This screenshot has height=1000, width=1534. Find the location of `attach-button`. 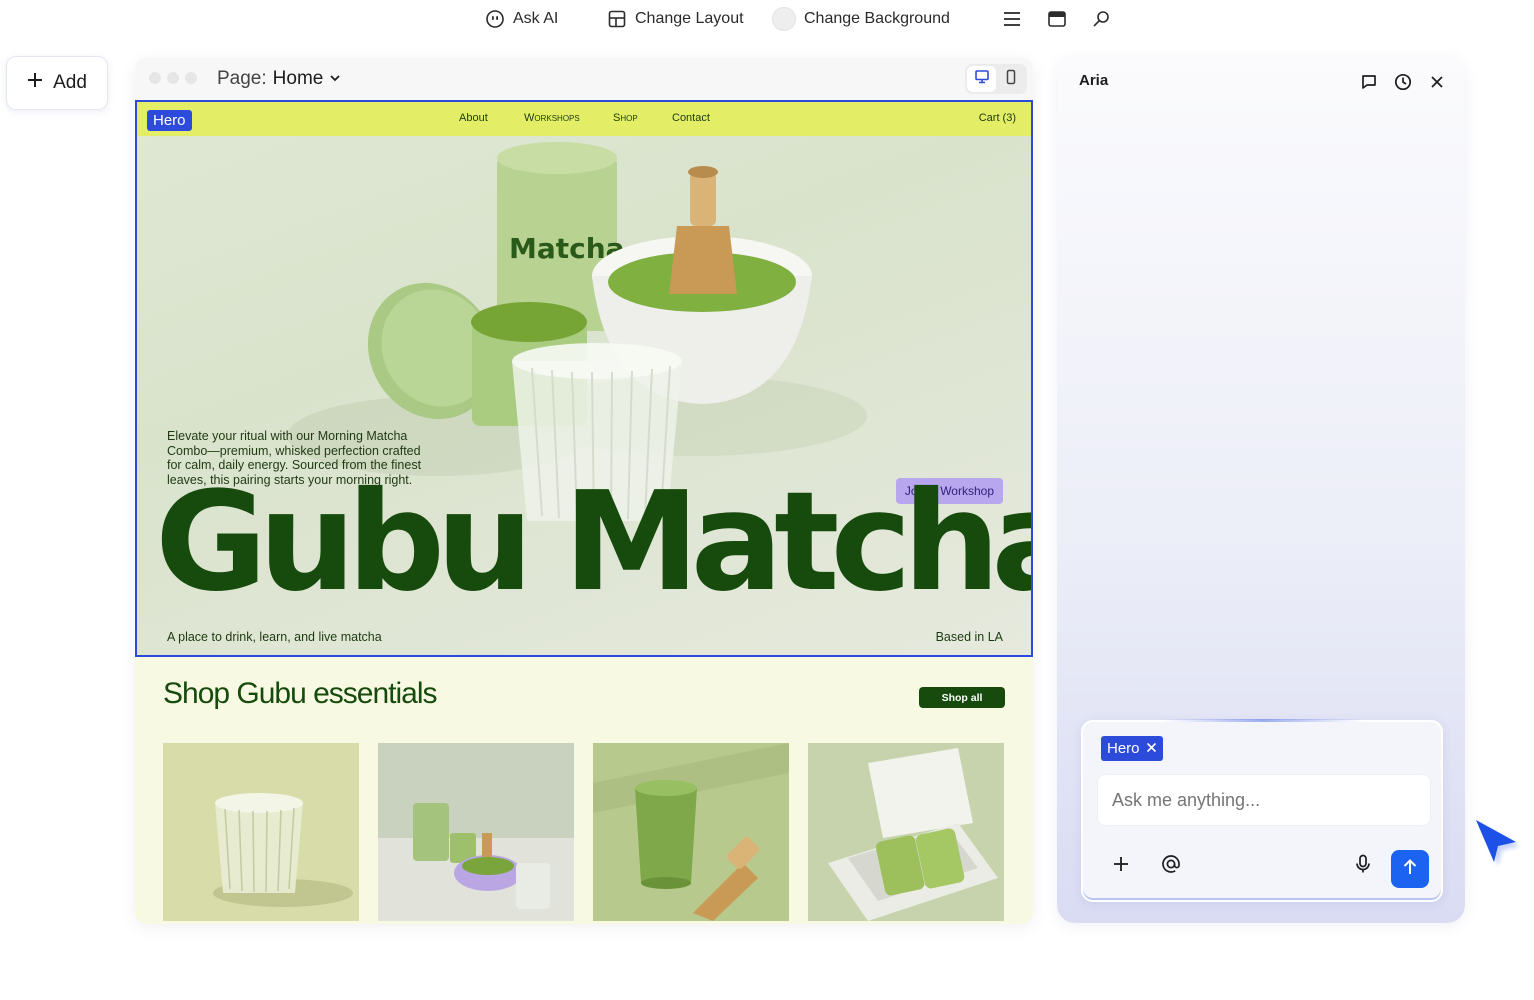

attach-button is located at coordinates (1121, 866).